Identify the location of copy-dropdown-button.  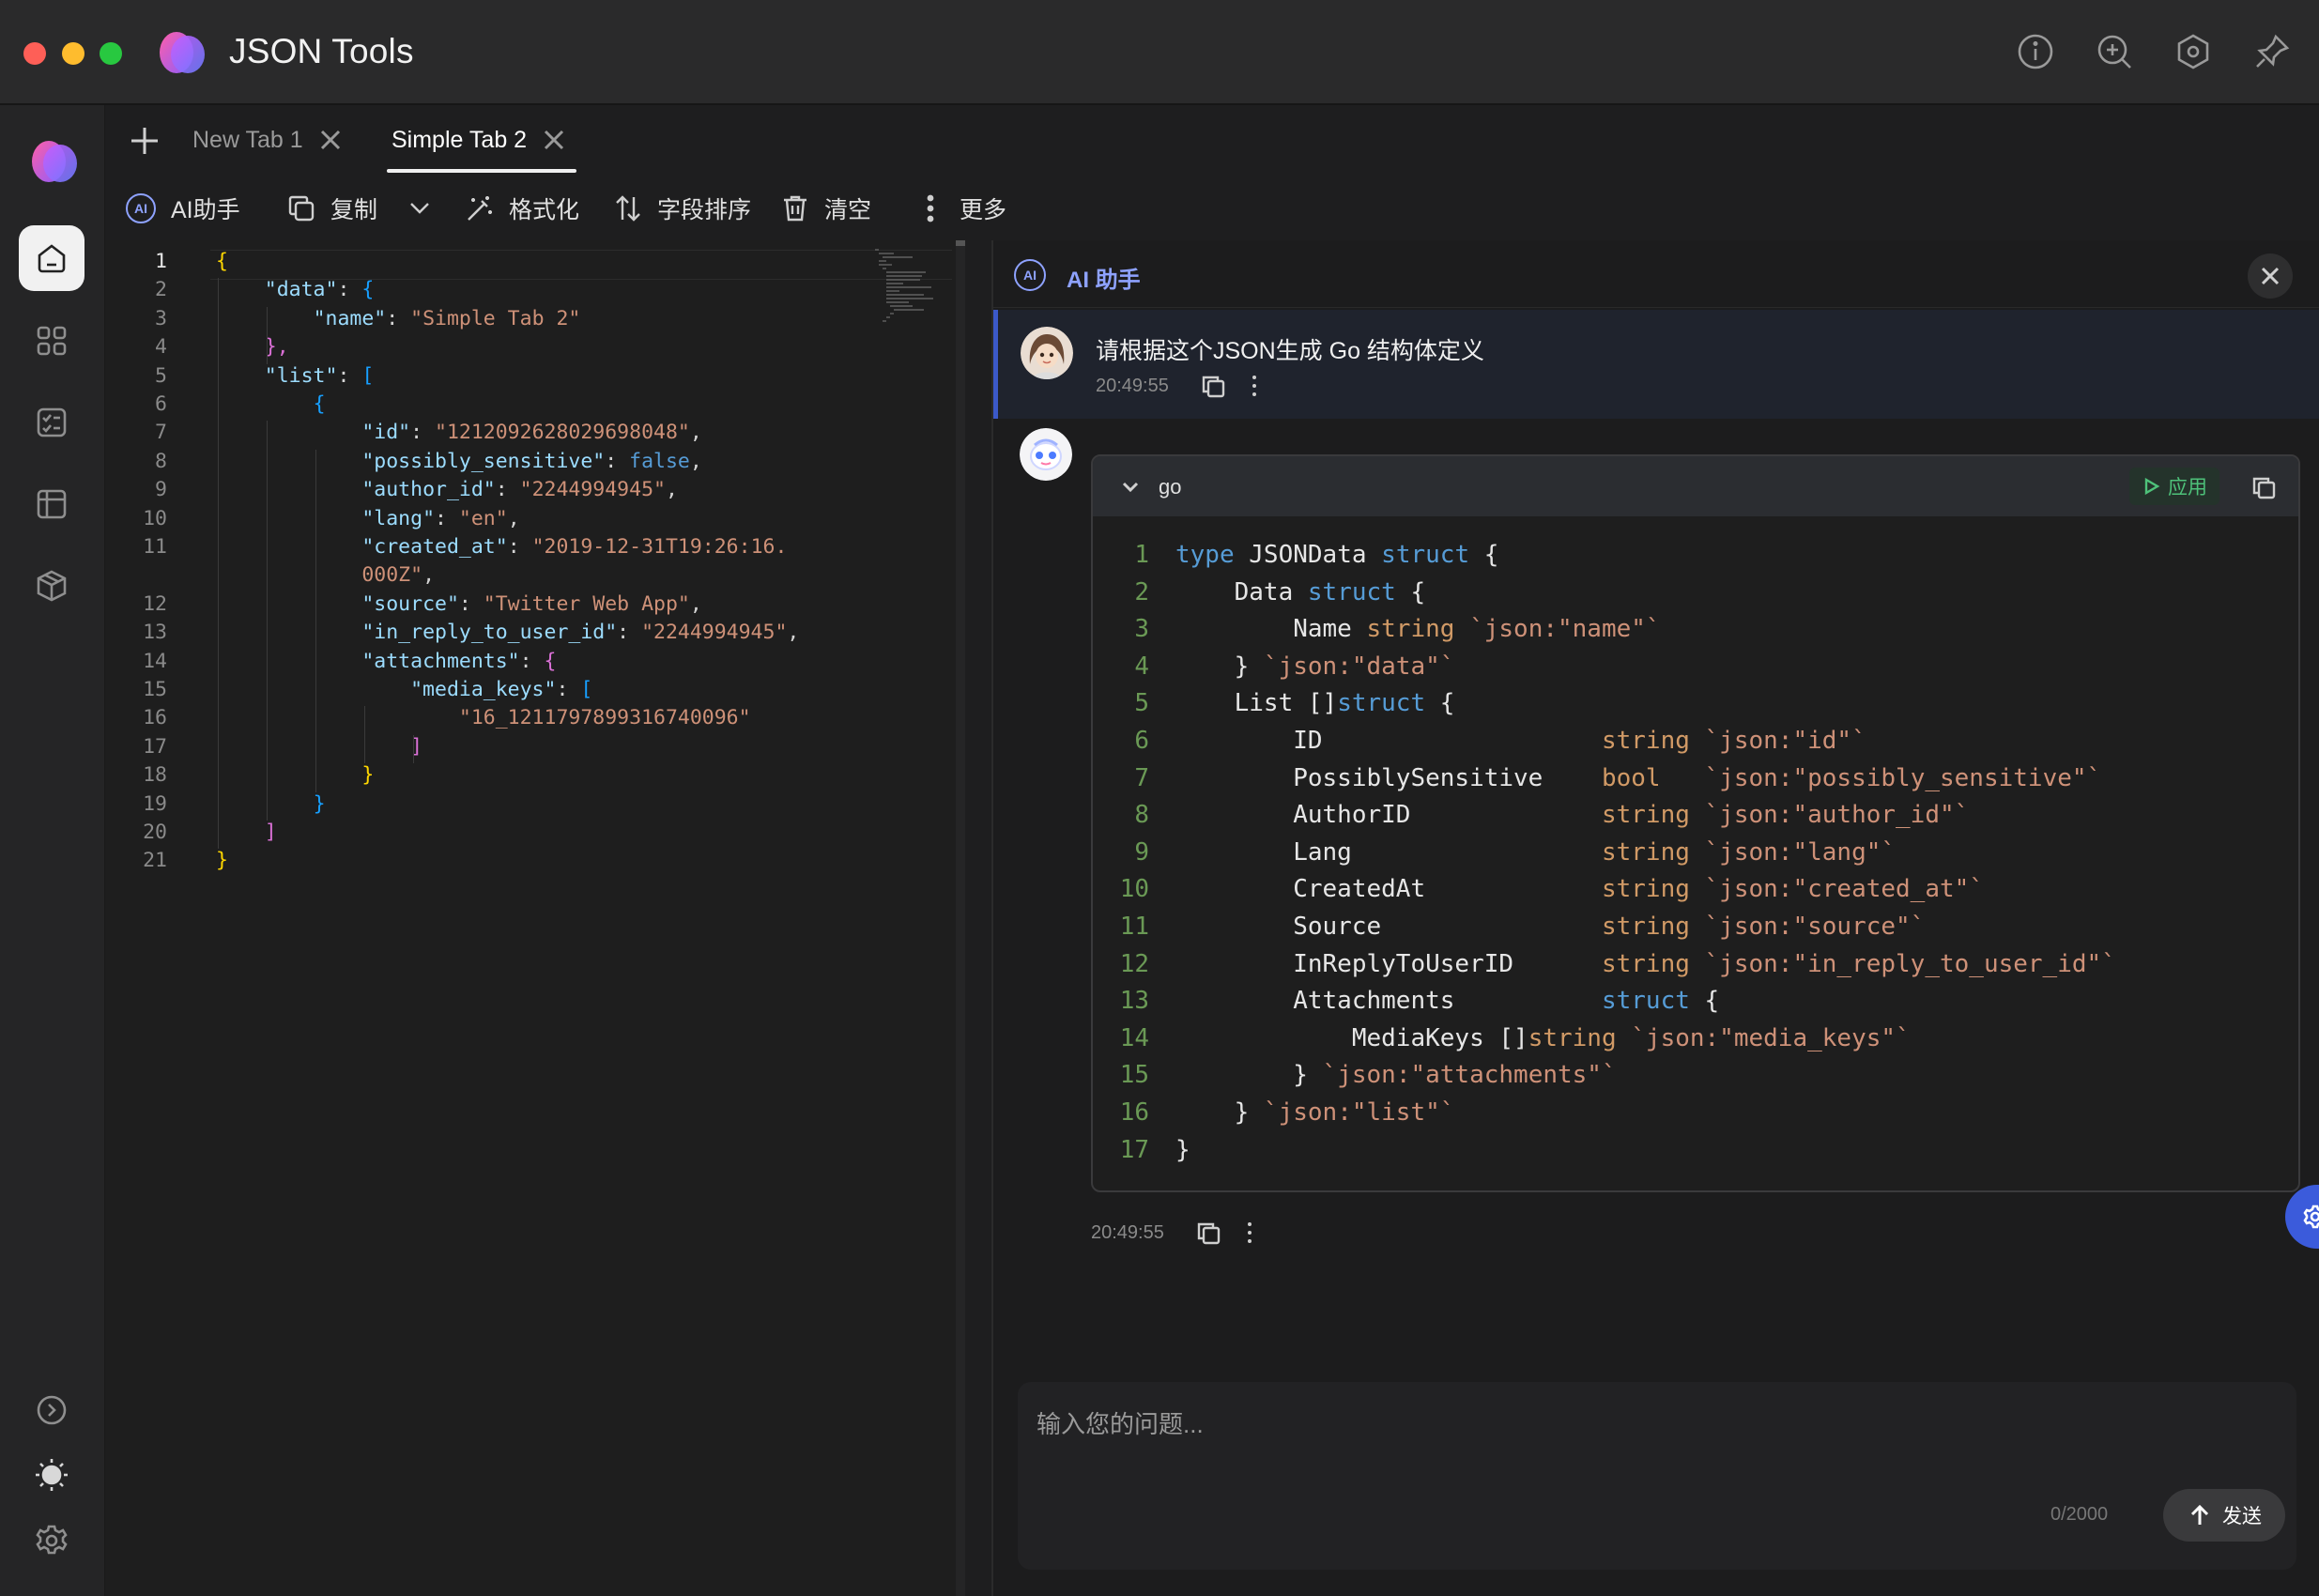
(426, 209).